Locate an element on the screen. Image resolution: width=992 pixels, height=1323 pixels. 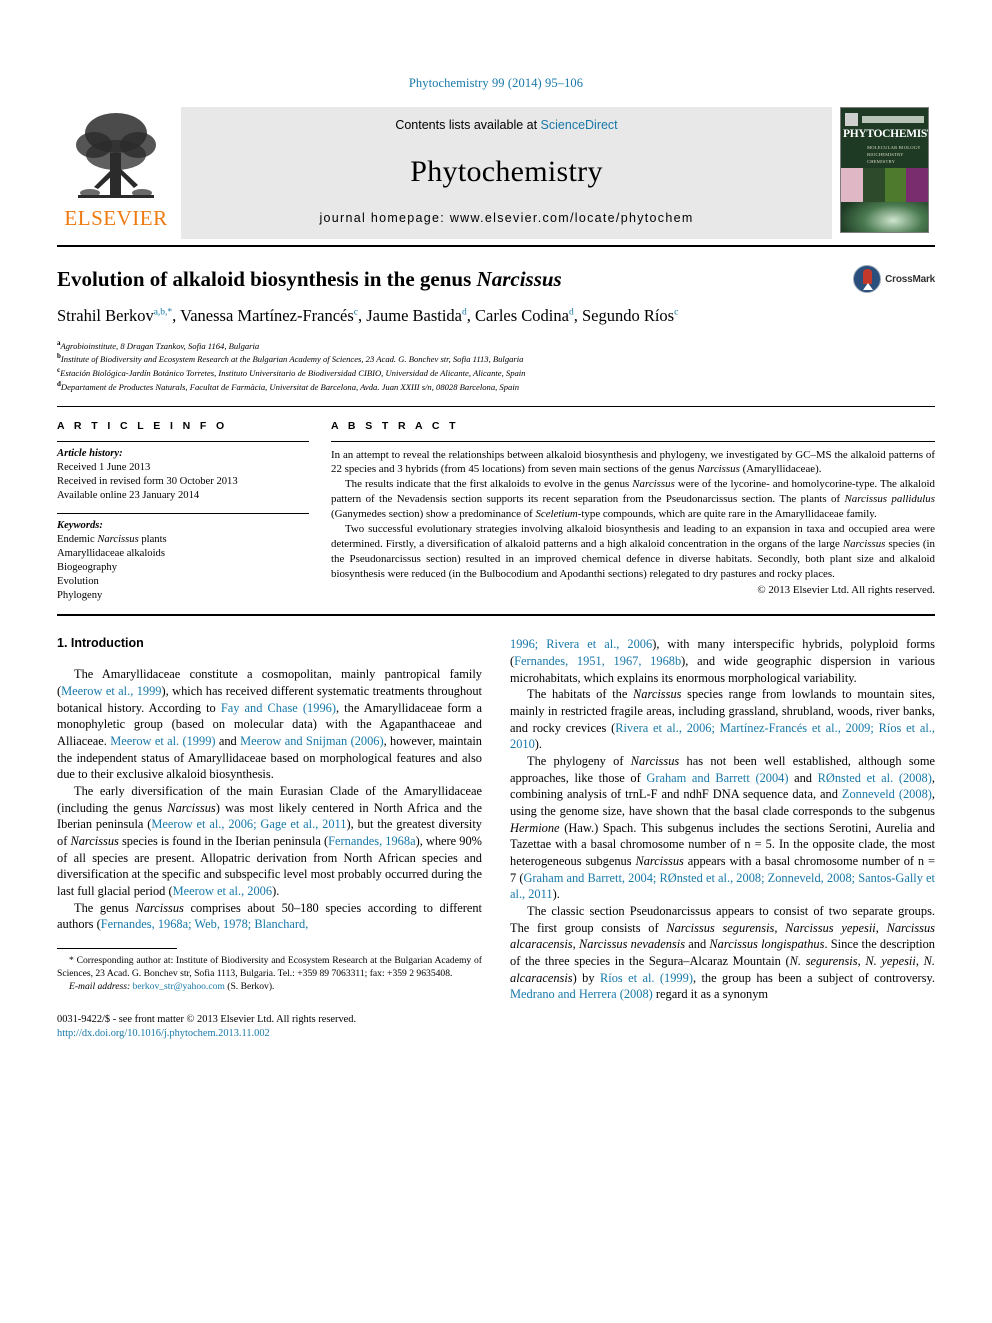
elsevier-wordmark: ELSEVIER is located at coordinates (116, 218).